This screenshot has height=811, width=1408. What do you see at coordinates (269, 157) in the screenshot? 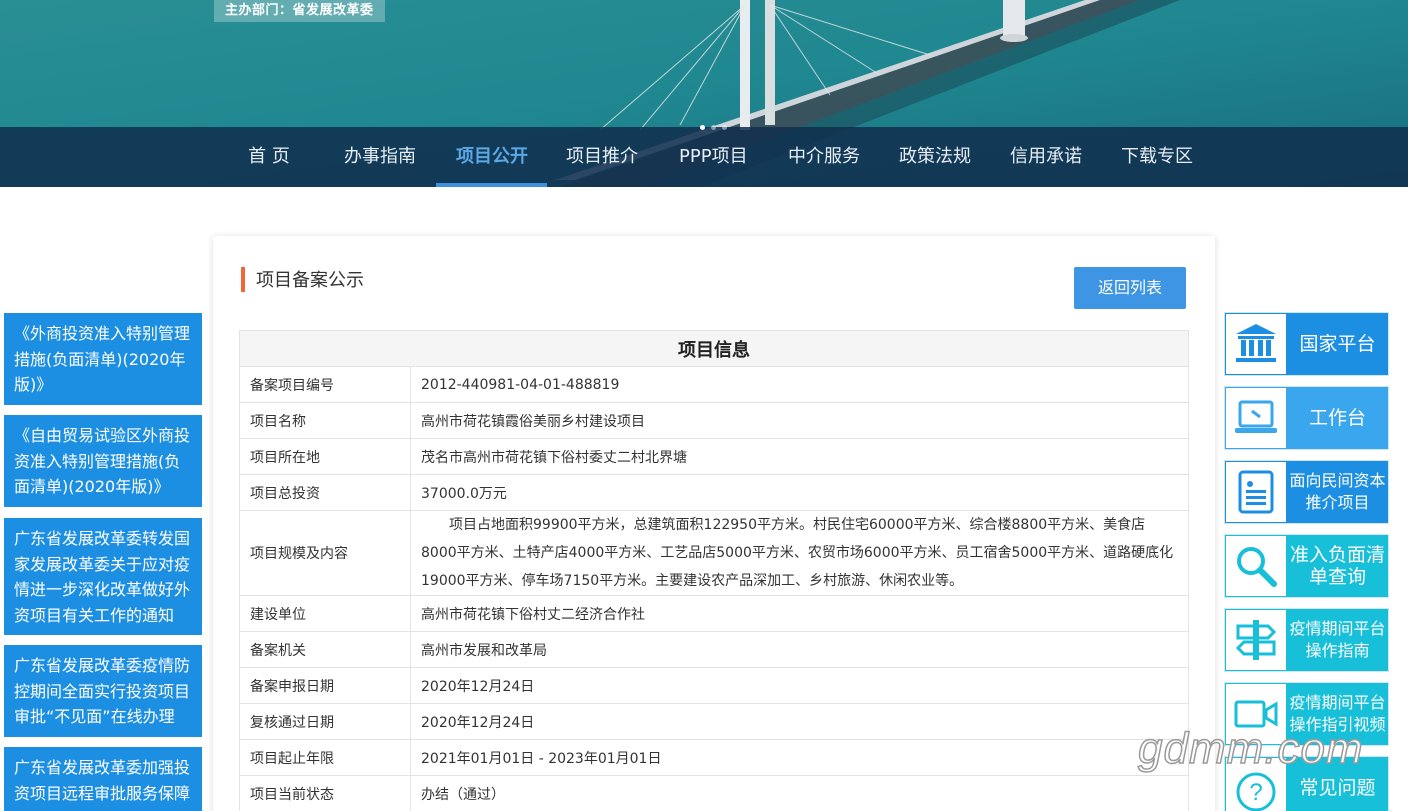
I see `nav-item-home: 首 页` at bounding box center [269, 157].